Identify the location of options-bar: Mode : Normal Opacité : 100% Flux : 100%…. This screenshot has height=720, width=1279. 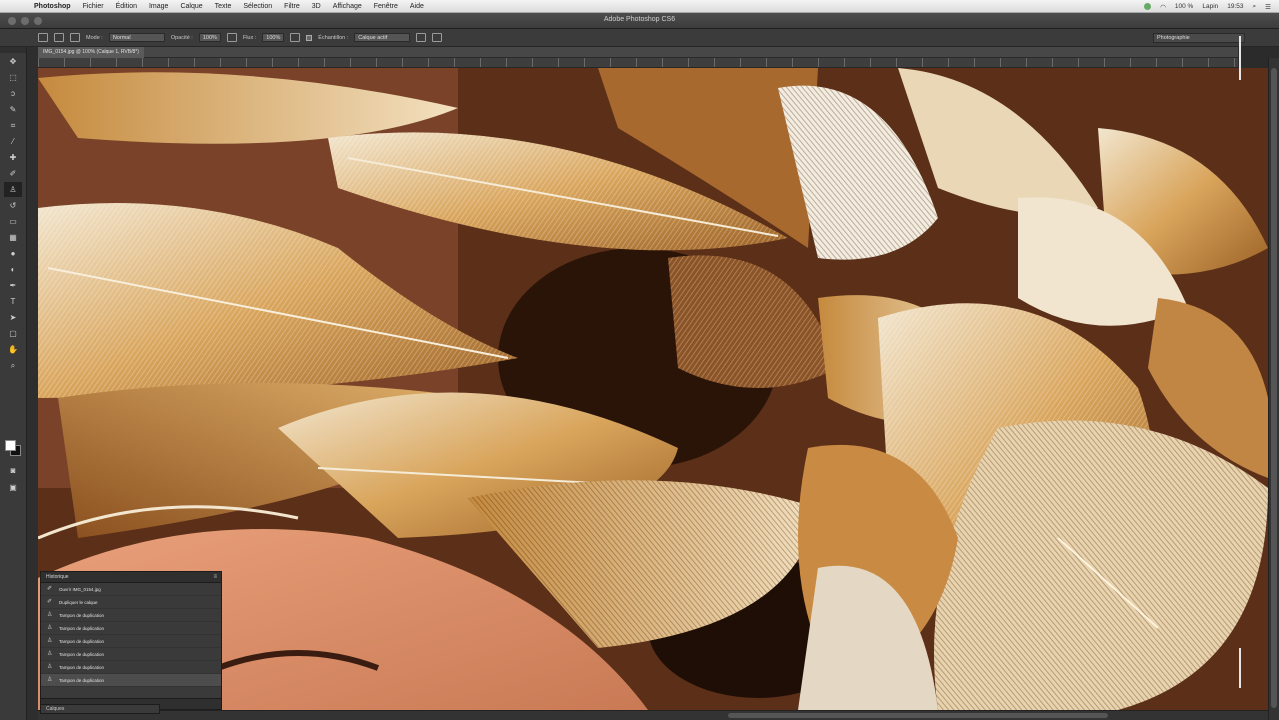
(639, 38).